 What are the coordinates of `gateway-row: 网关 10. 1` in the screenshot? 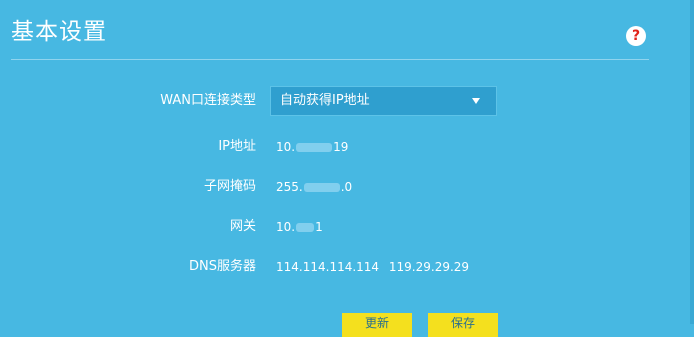 It's located at (347, 227).